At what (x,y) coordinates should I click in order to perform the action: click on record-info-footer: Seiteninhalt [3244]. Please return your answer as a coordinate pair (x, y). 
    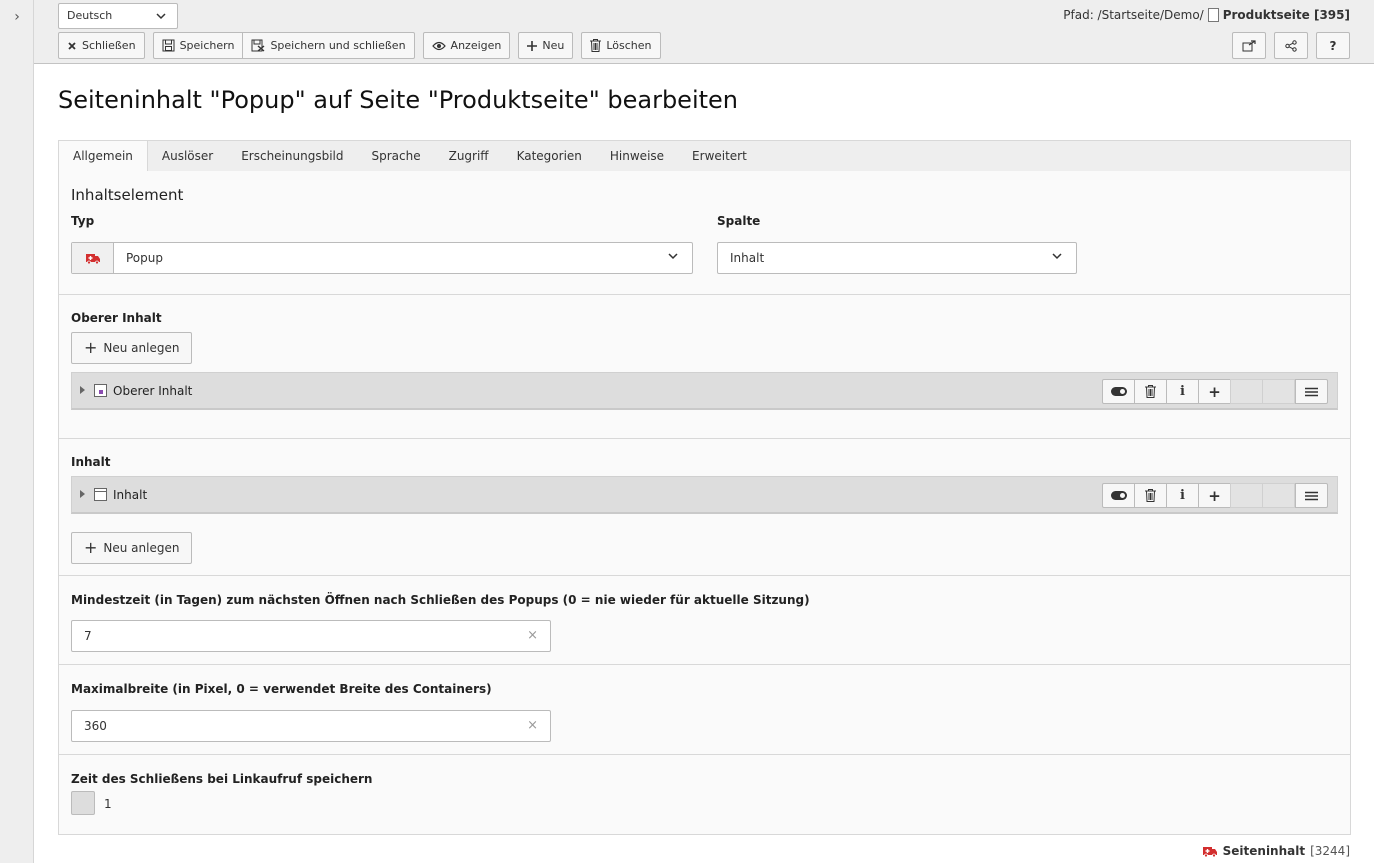
    Looking at the image, I should click on (1276, 851).